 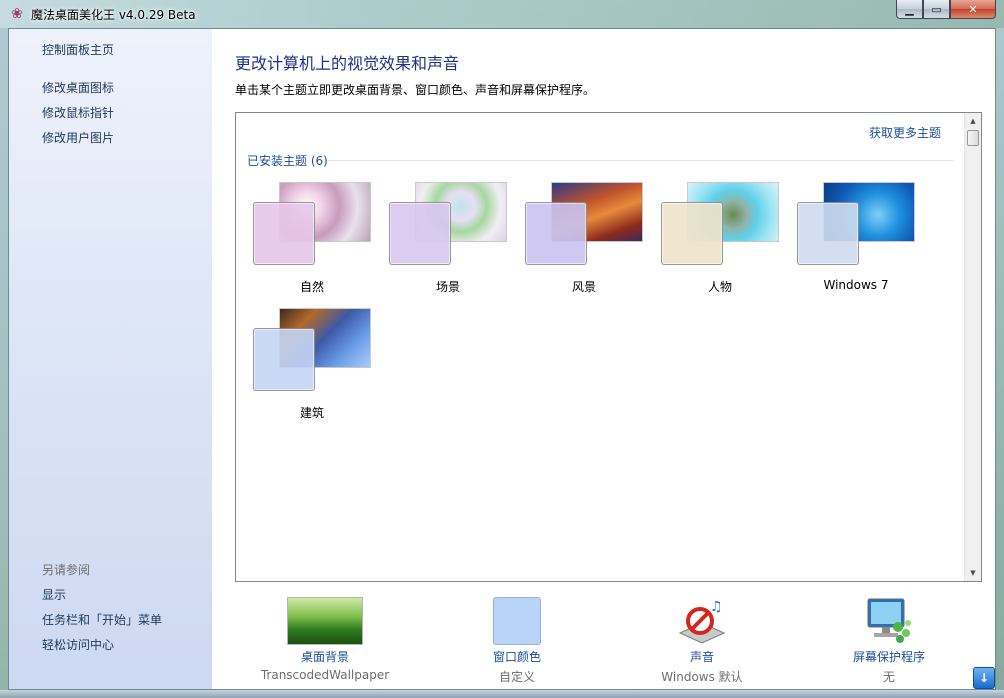 What do you see at coordinates (325, 621) in the screenshot?
I see `wallpaper-icon` at bounding box center [325, 621].